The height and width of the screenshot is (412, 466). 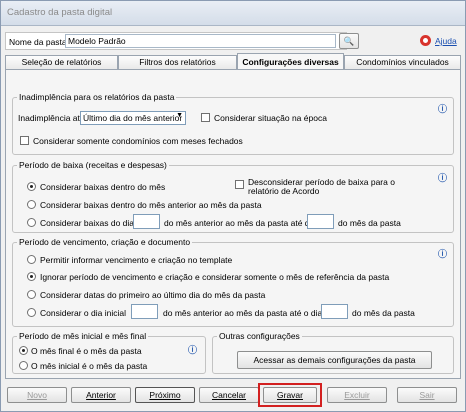 I want to click on folder-name-frame: Nome da pasta: Modelo Padrão, so click(x=176, y=41).